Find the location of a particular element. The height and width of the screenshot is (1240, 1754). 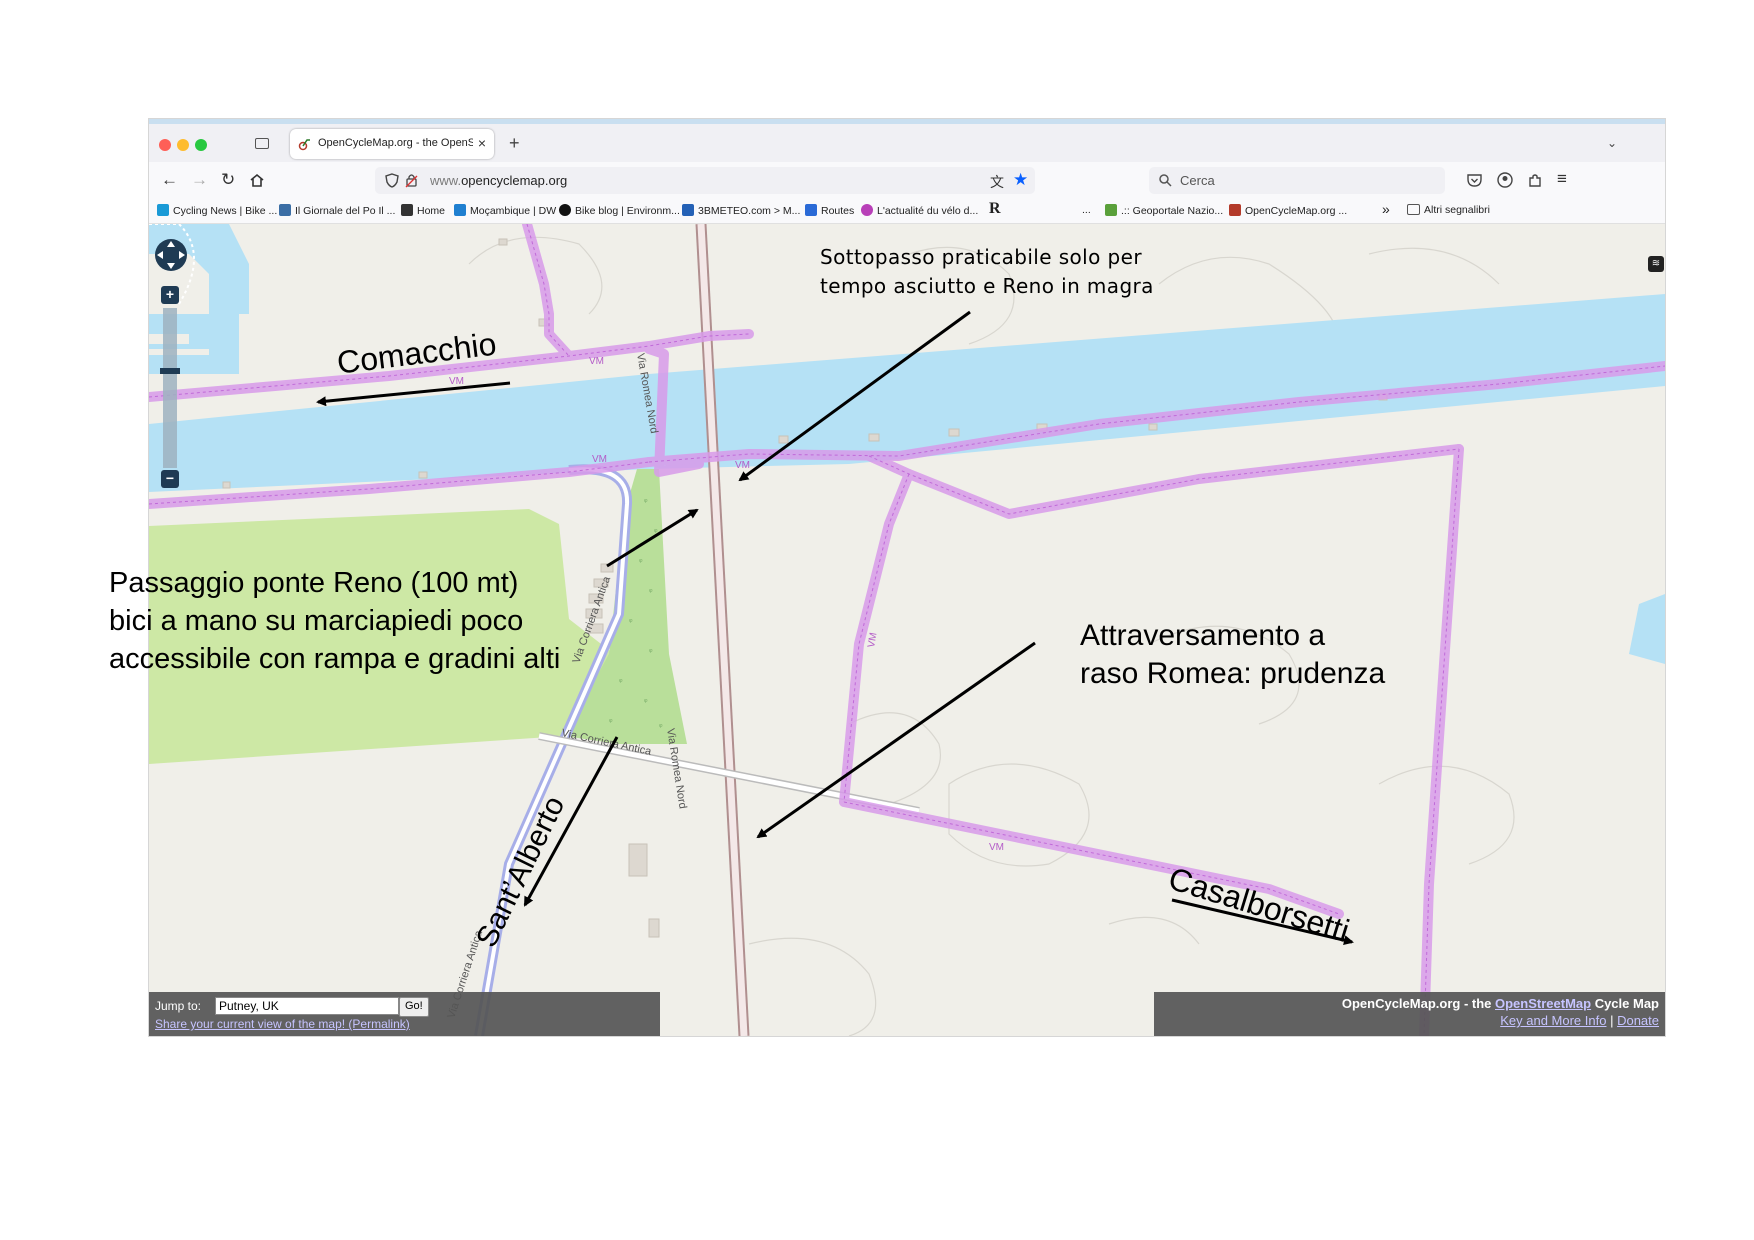

openstreetmap-link: OpenStreetMap is located at coordinates (1543, 1003).